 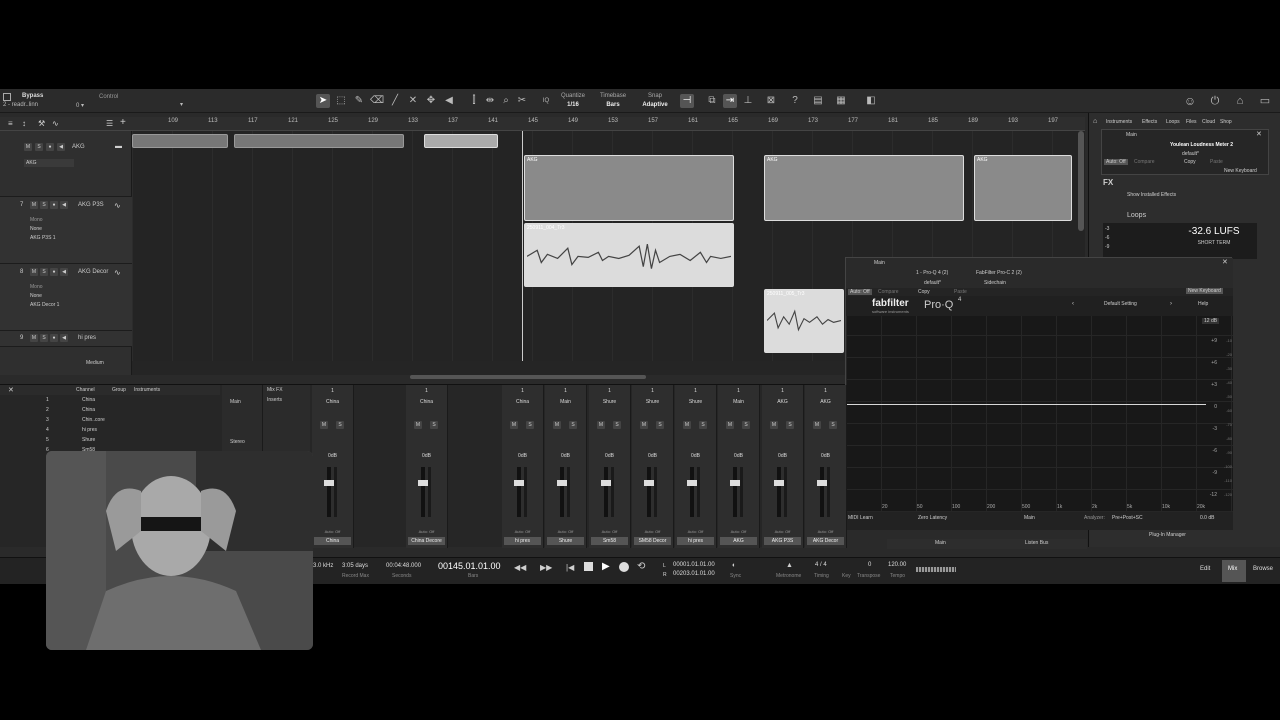 I want to click on copy-button: Copy, so click(x=924, y=292).